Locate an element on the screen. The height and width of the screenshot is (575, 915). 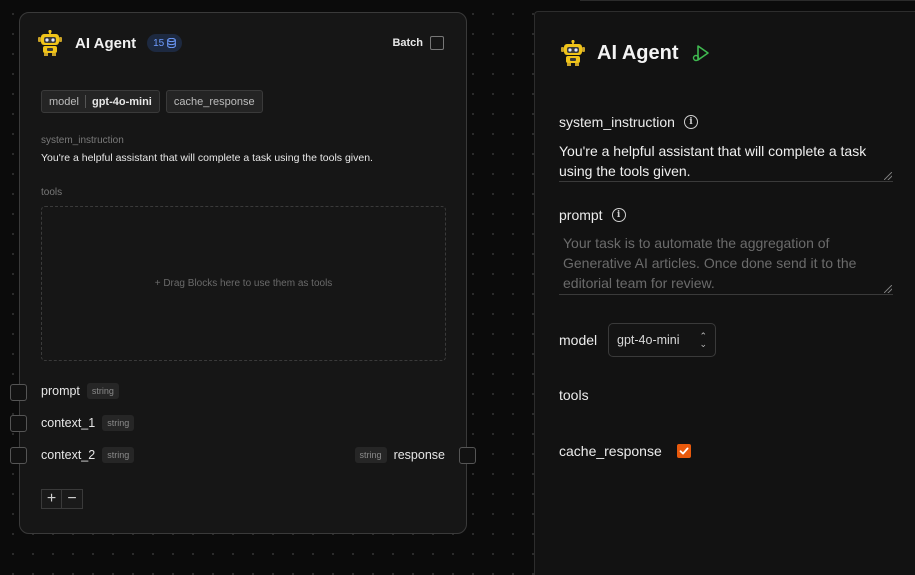
panel-header: AI Agent is located at coordinates (636, 53).